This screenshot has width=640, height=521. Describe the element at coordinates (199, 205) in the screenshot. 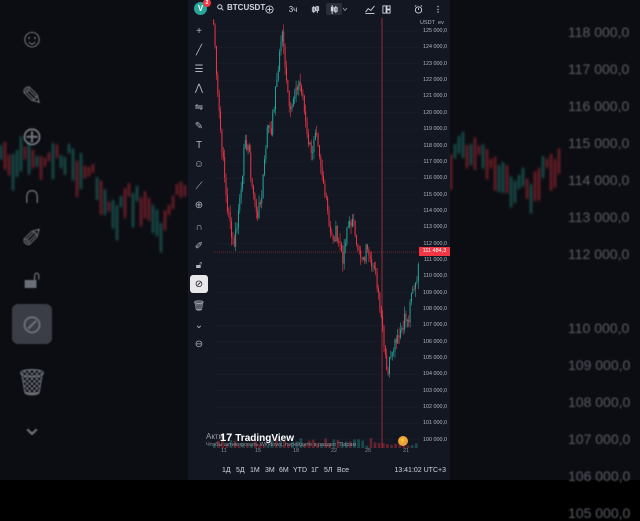

I see `zoom-in-icon: ⊕` at that location.